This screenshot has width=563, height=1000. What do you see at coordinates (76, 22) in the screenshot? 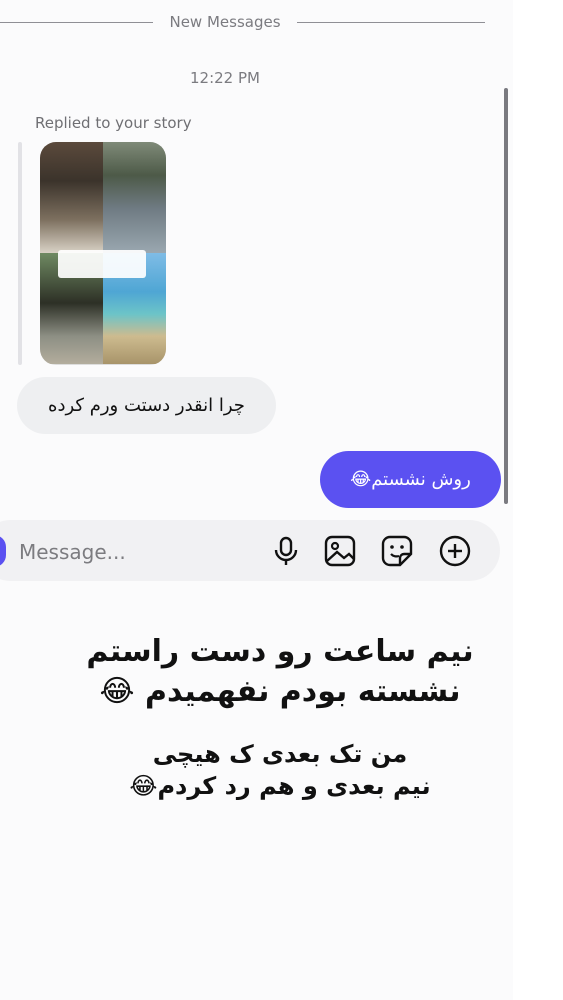
I see `divider-line-left` at bounding box center [76, 22].